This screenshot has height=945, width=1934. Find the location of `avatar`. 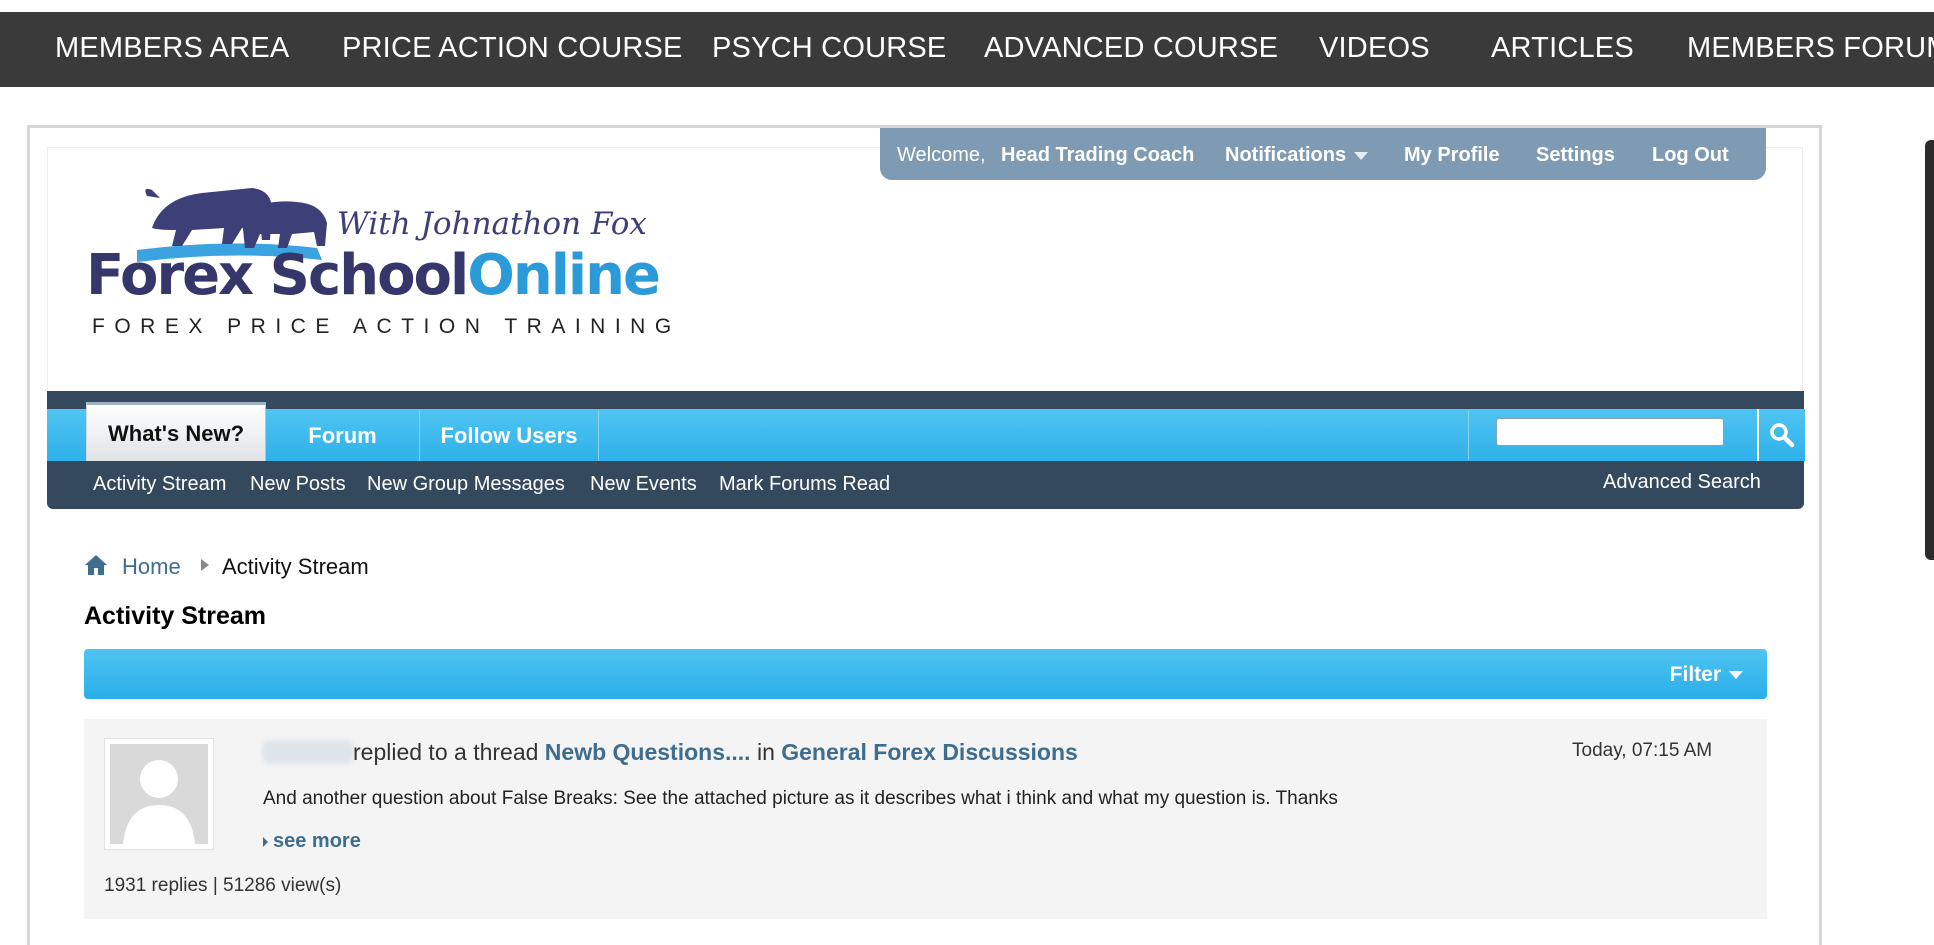

avatar is located at coordinates (159, 794).